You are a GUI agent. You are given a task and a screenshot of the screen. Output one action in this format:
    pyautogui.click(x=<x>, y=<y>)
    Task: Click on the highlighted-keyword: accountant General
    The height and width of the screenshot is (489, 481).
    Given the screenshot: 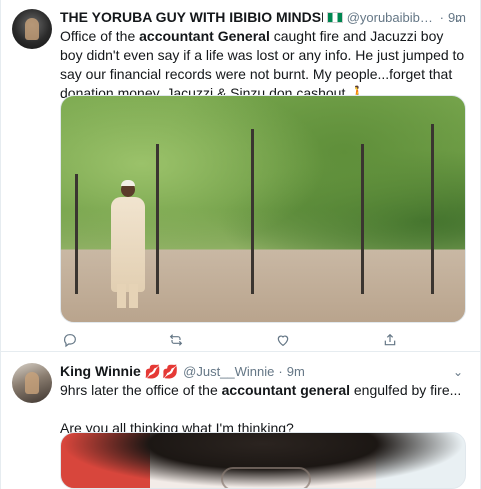 What is the action you would take?
    pyautogui.click(x=204, y=36)
    